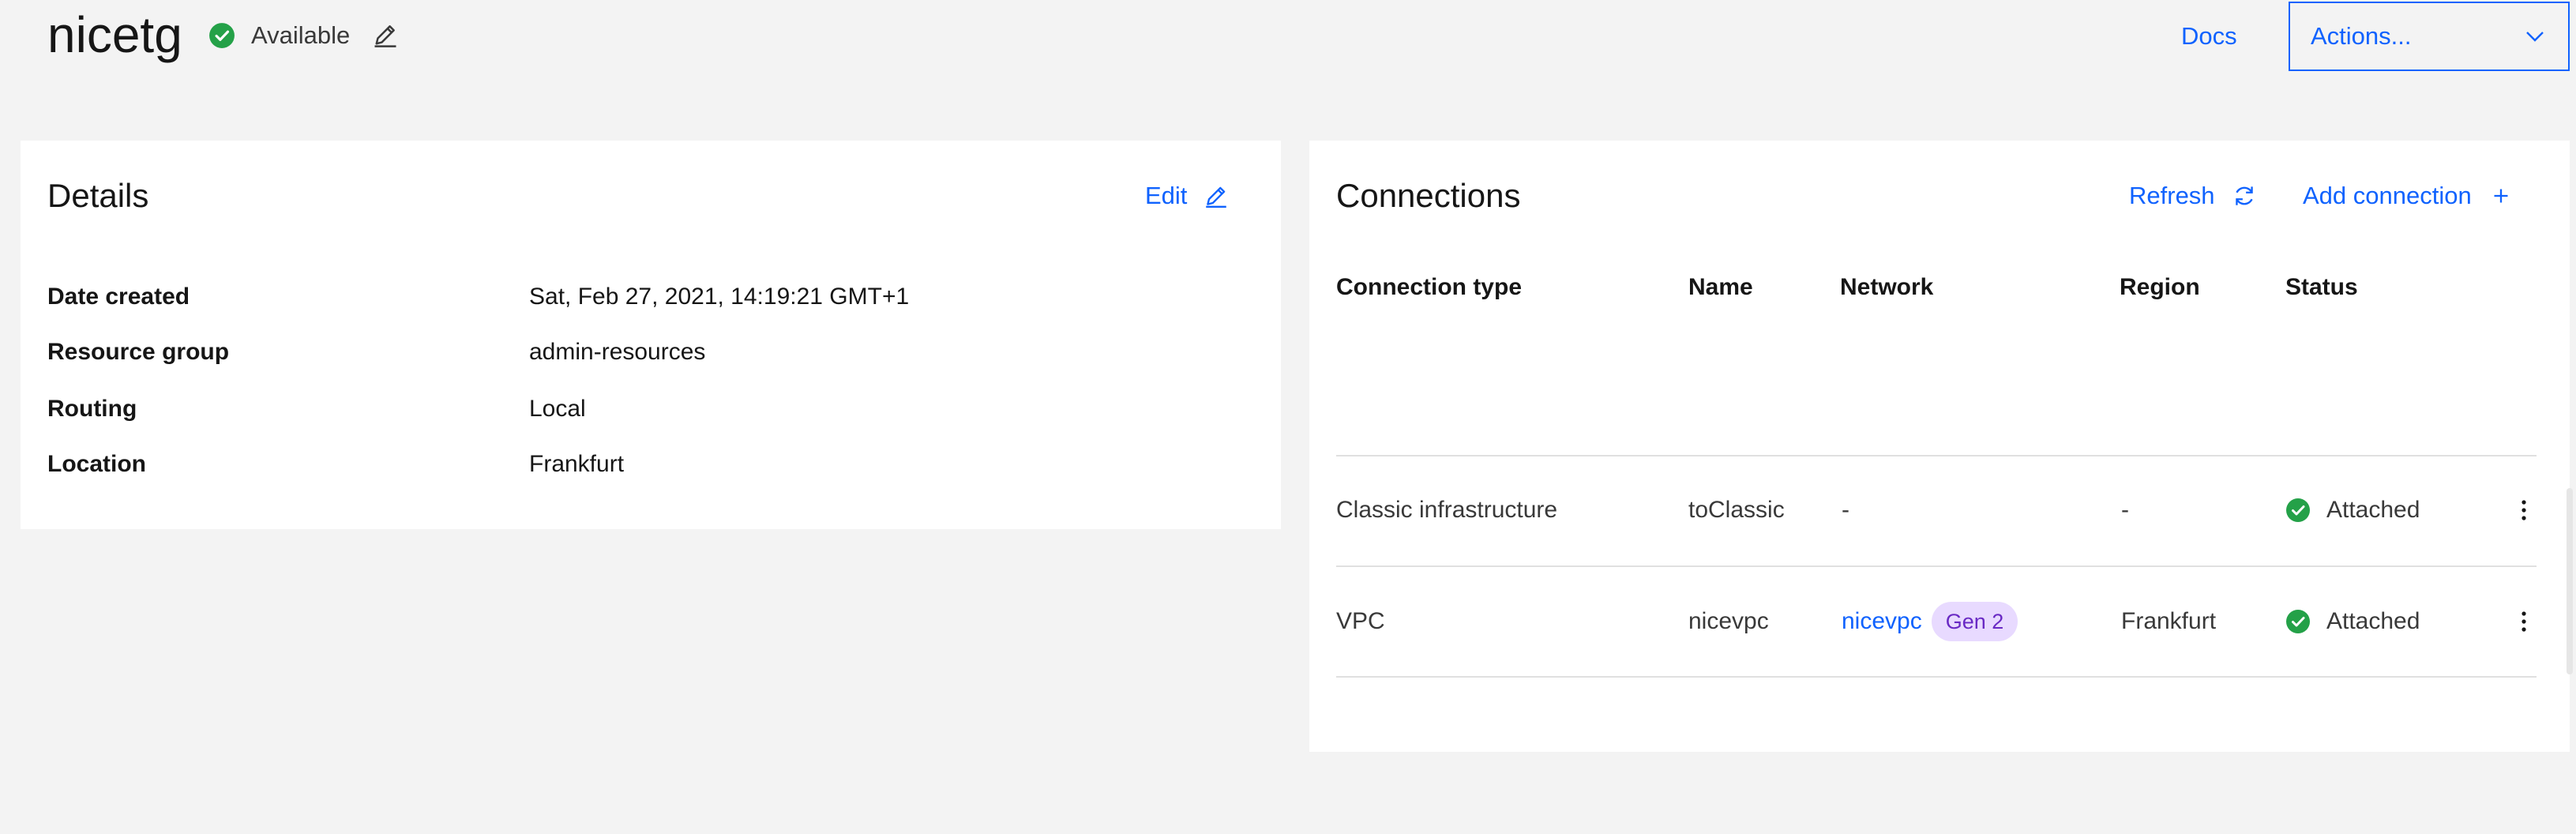  I want to click on status-label: Available, so click(301, 35).